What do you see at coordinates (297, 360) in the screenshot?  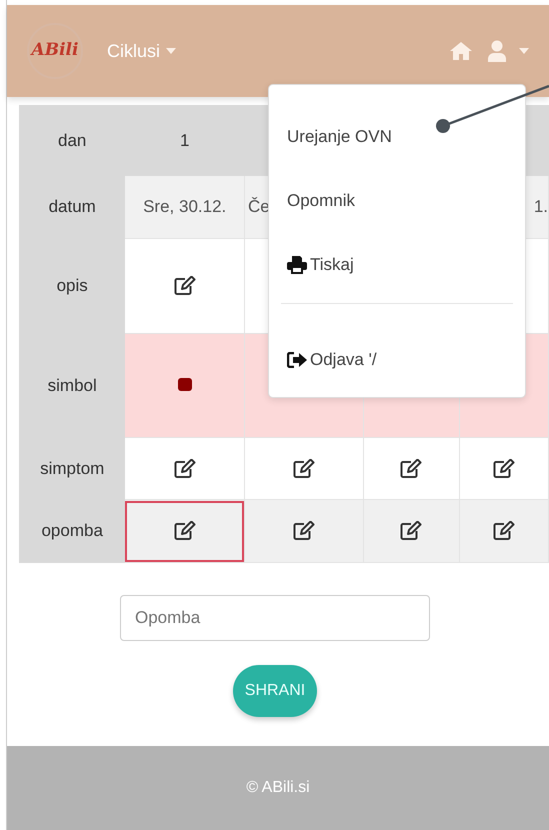 I see `logout-icon` at bounding box center [297, 360].